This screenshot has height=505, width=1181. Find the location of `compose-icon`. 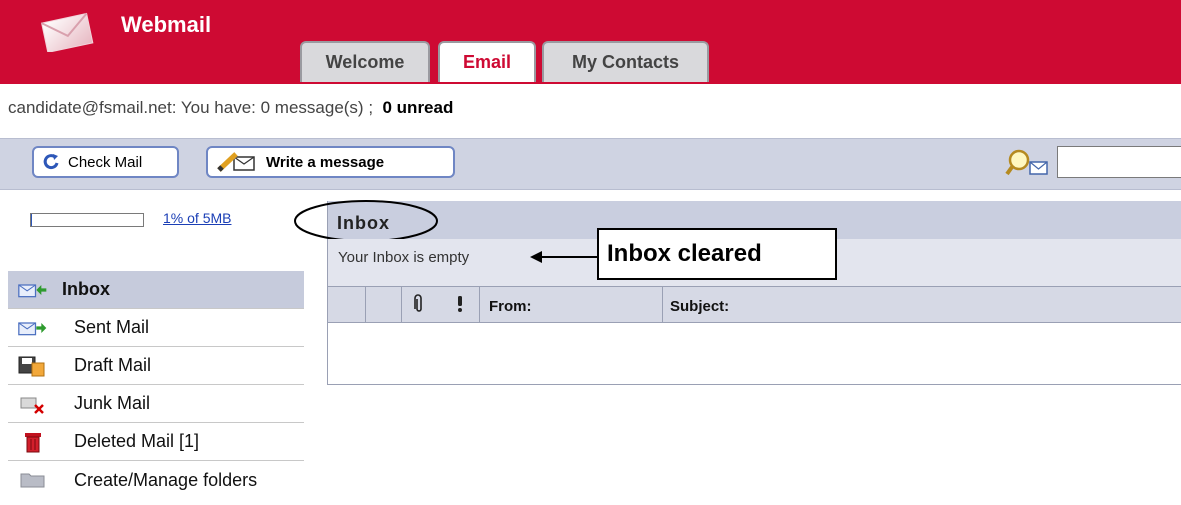

compose-icon is located at coordinates (236, 162).